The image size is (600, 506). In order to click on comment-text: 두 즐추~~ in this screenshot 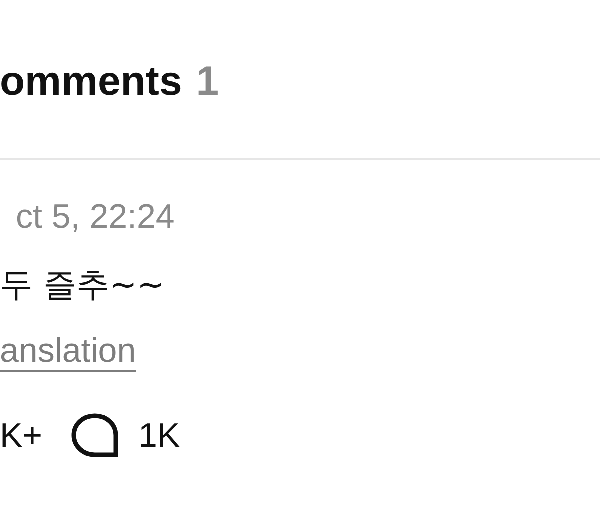, I will do `click(83, 285)`.